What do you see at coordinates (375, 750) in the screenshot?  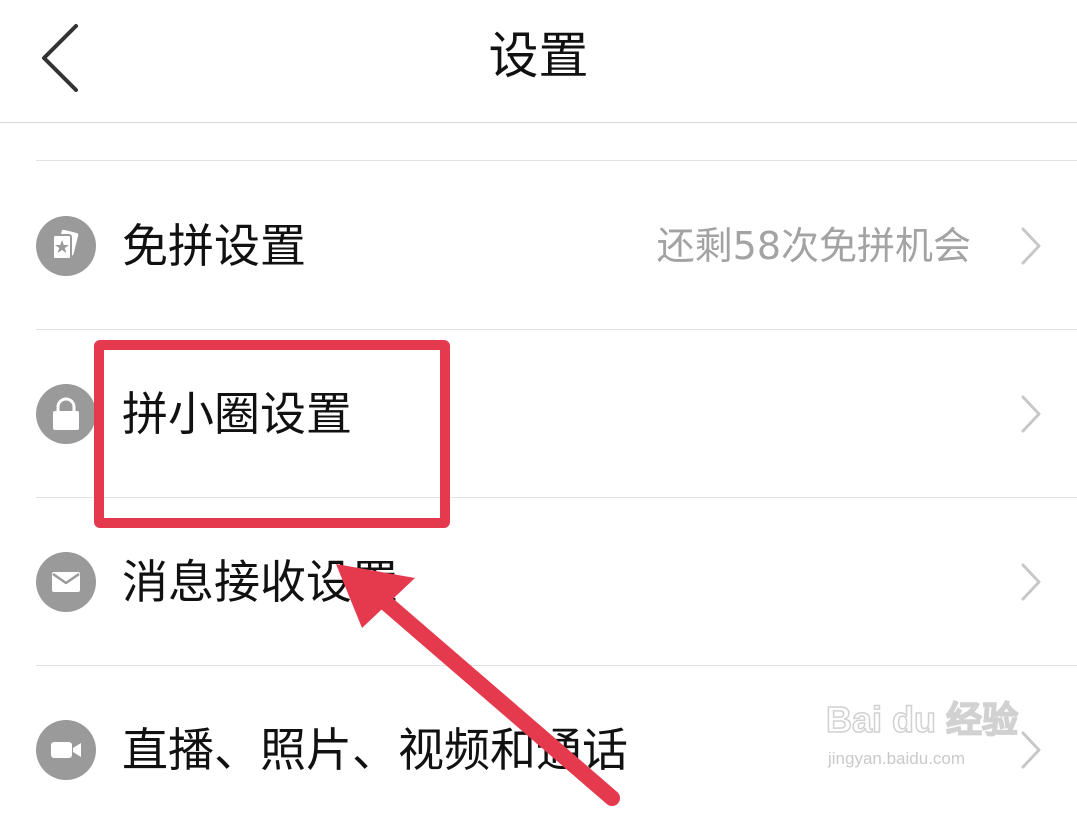 I see `settings-row-label: 直播、照片、视频和通话` at bounding box center [375, 750].